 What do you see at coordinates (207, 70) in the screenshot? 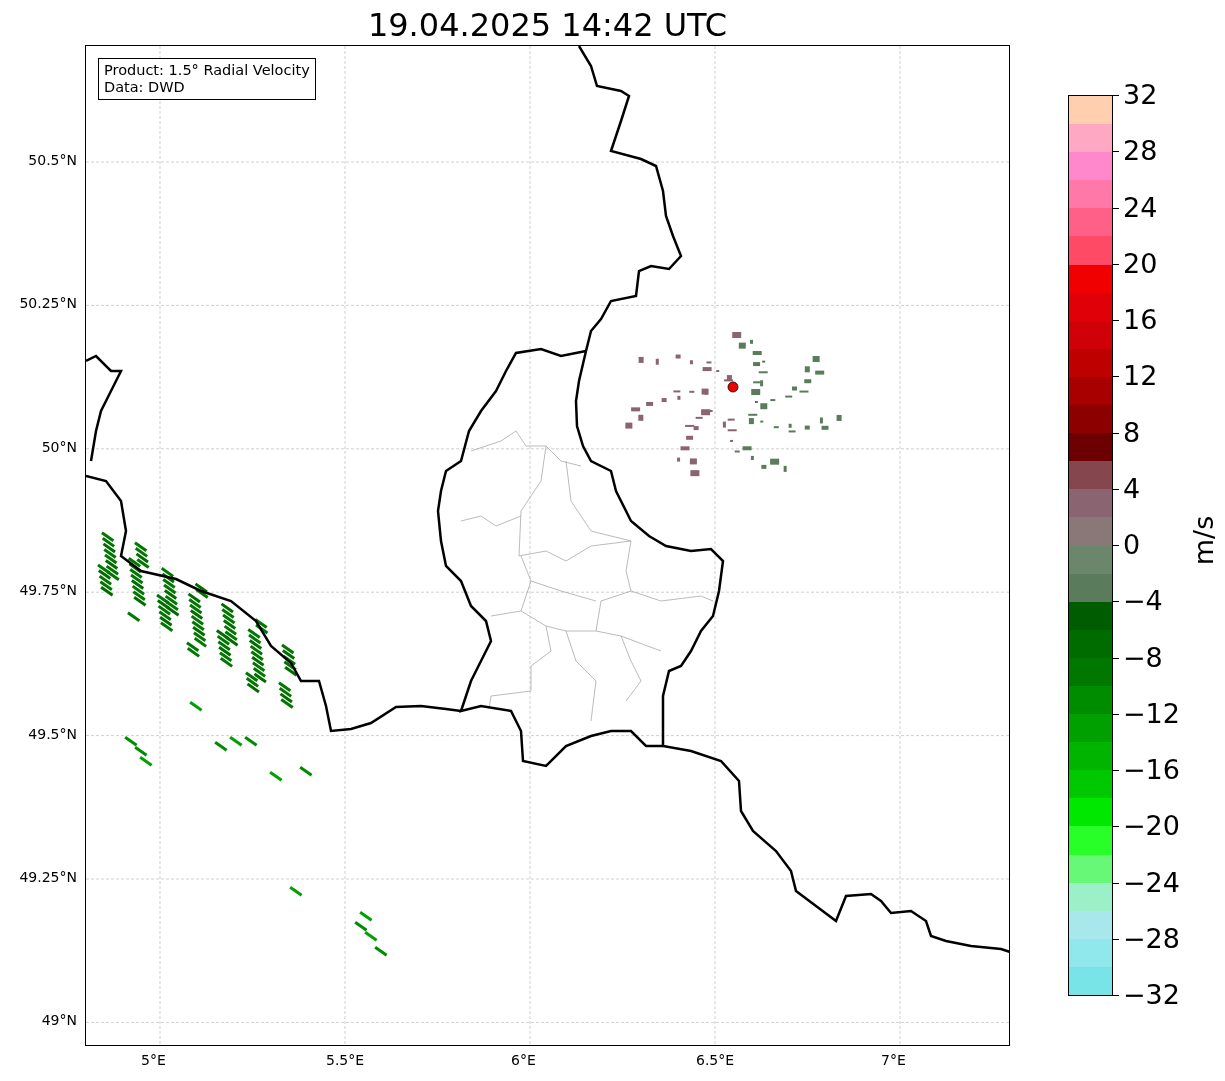
I see `legend-text: Product: 1.5° Radial Velocity` at bounding box center [207, 70].